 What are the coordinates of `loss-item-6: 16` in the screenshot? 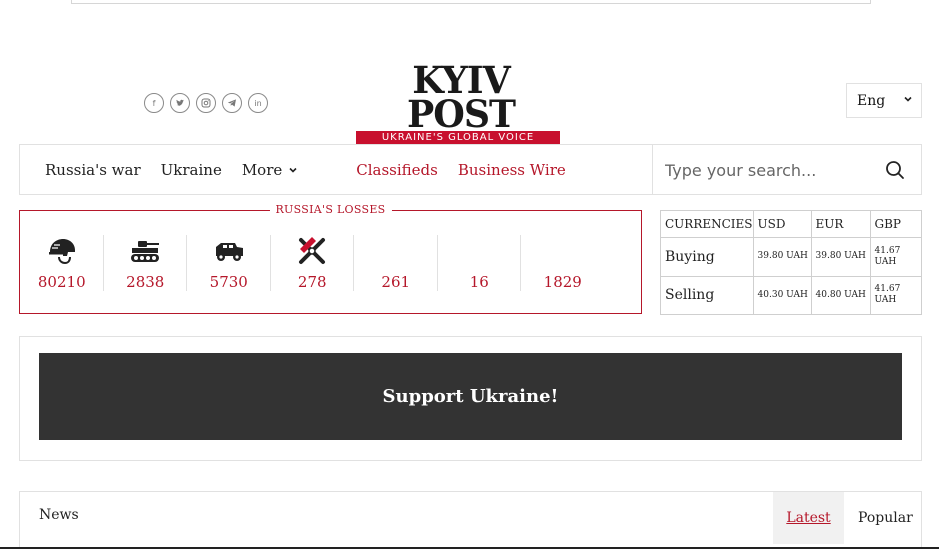 It's located at (479, 262).